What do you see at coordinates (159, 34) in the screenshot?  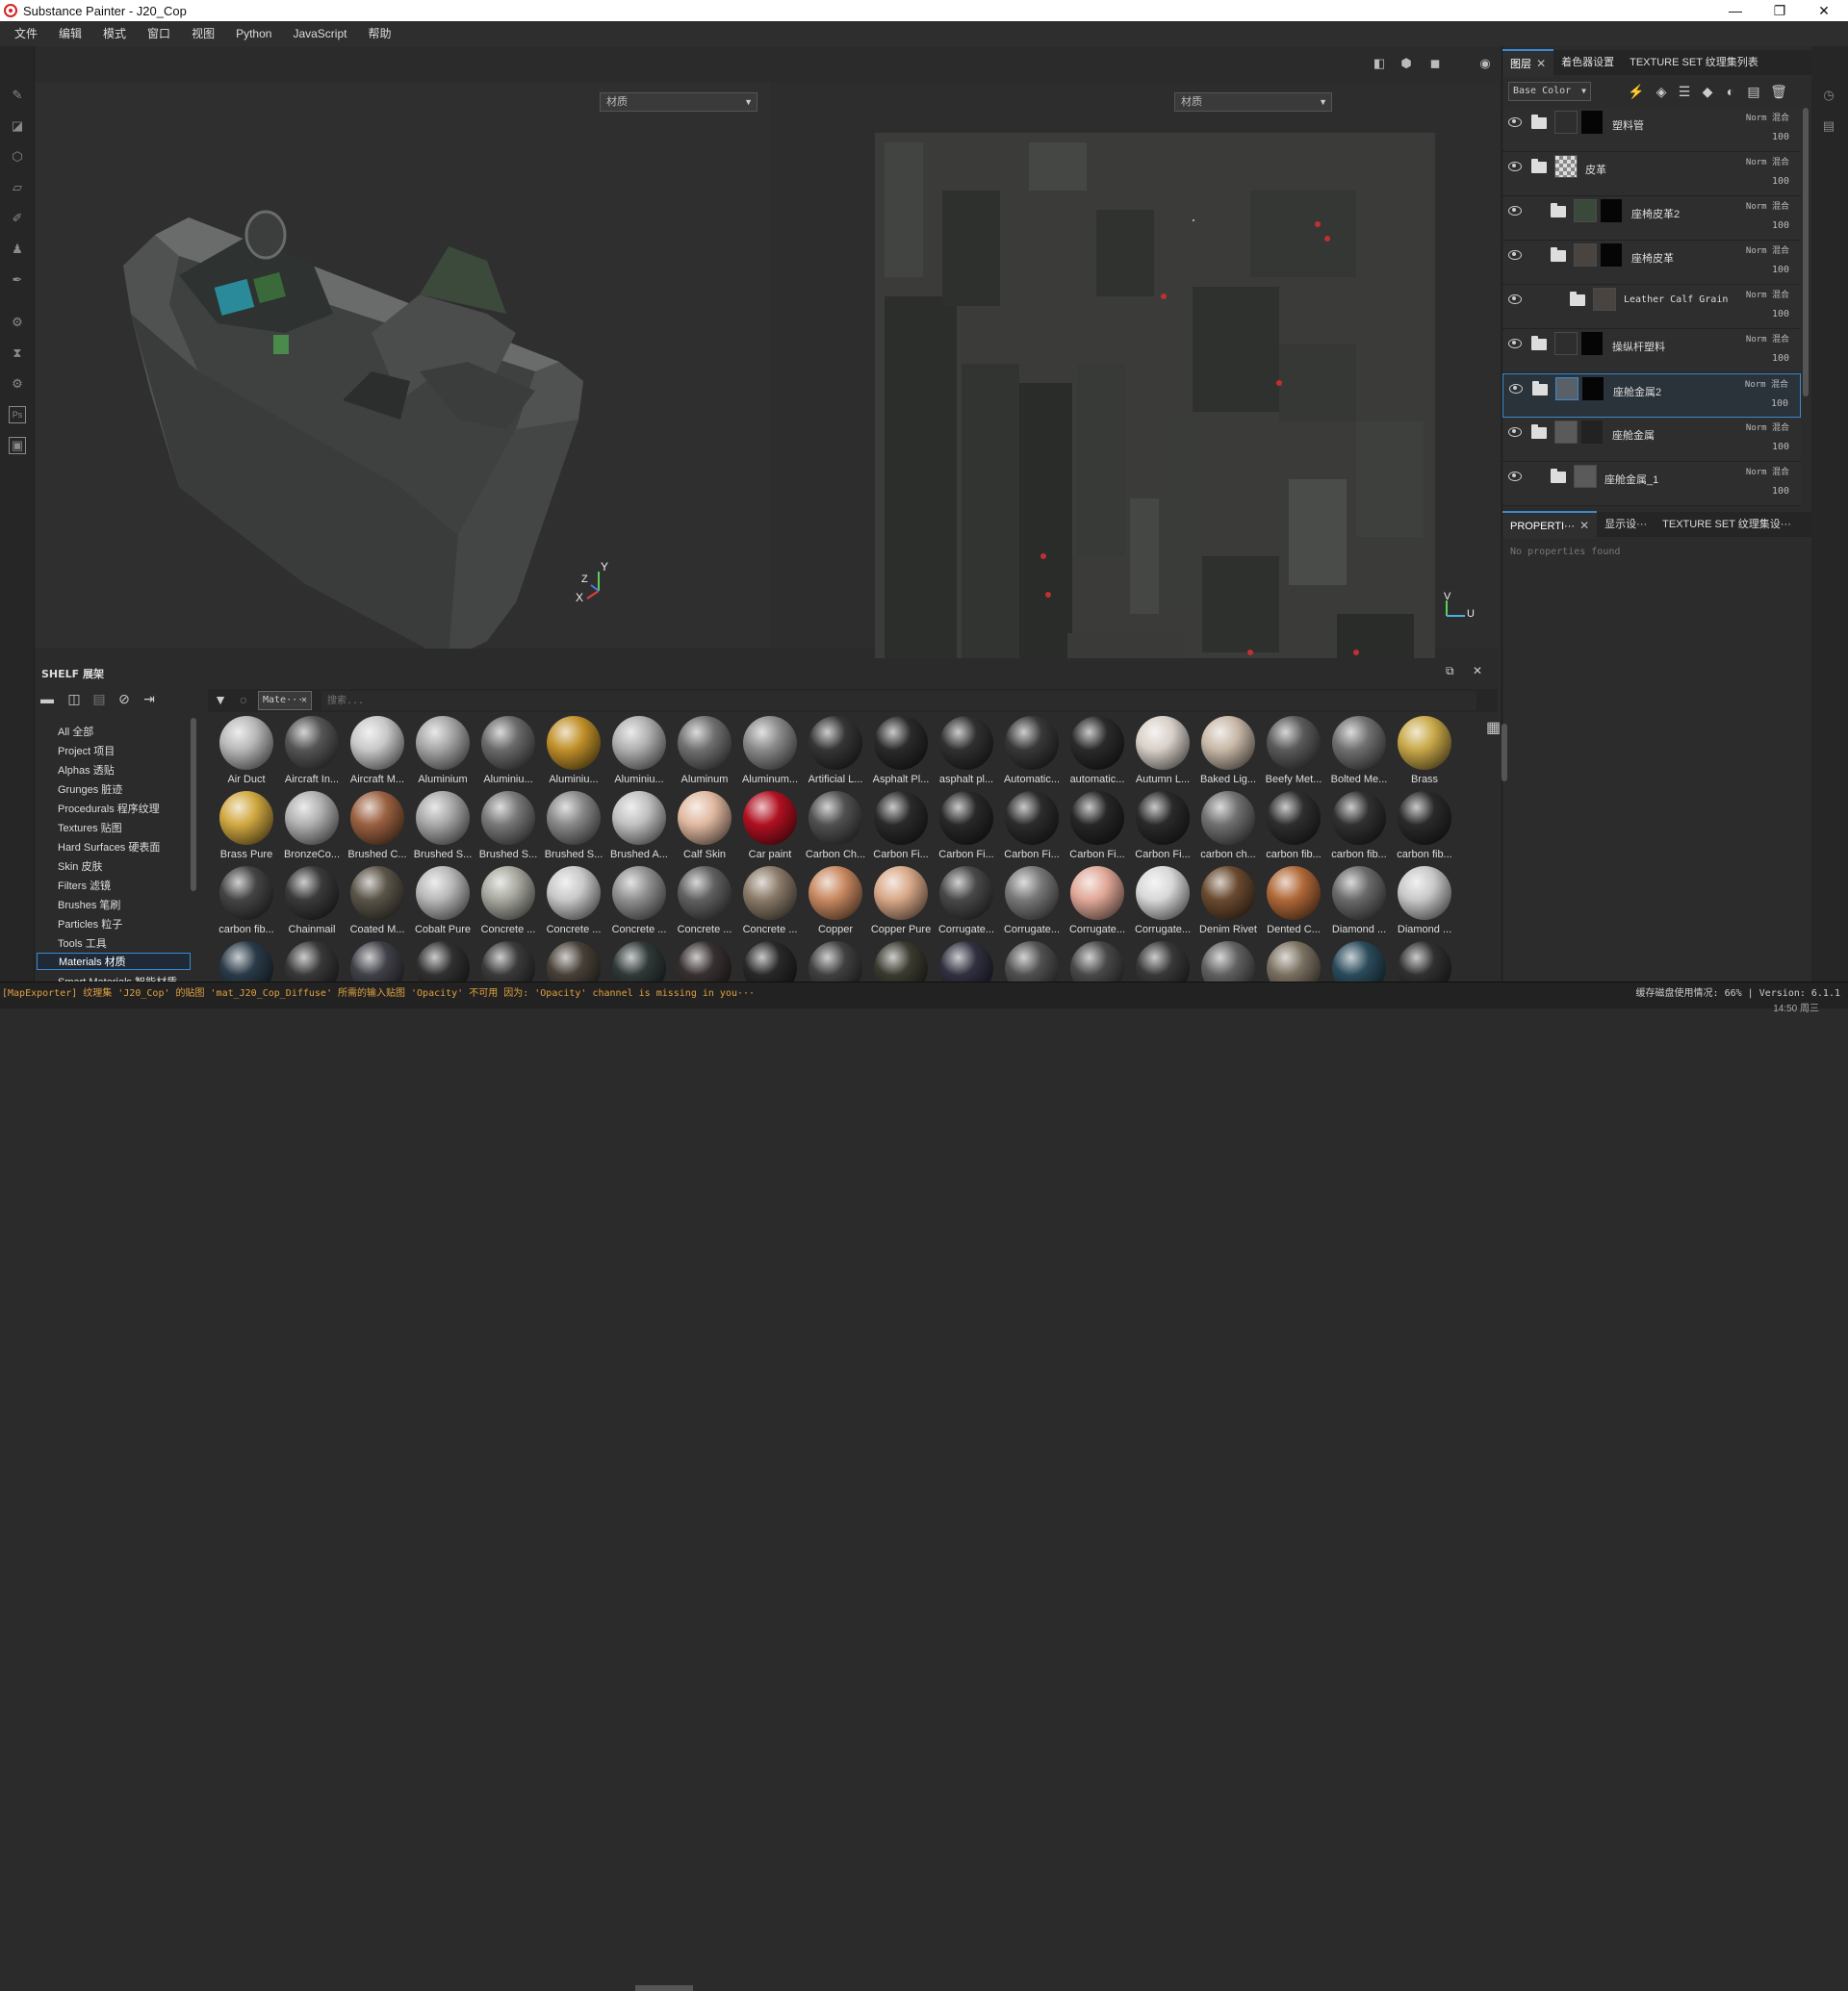 I see `menu-window: 窗口` at bounding box center [159, 34].